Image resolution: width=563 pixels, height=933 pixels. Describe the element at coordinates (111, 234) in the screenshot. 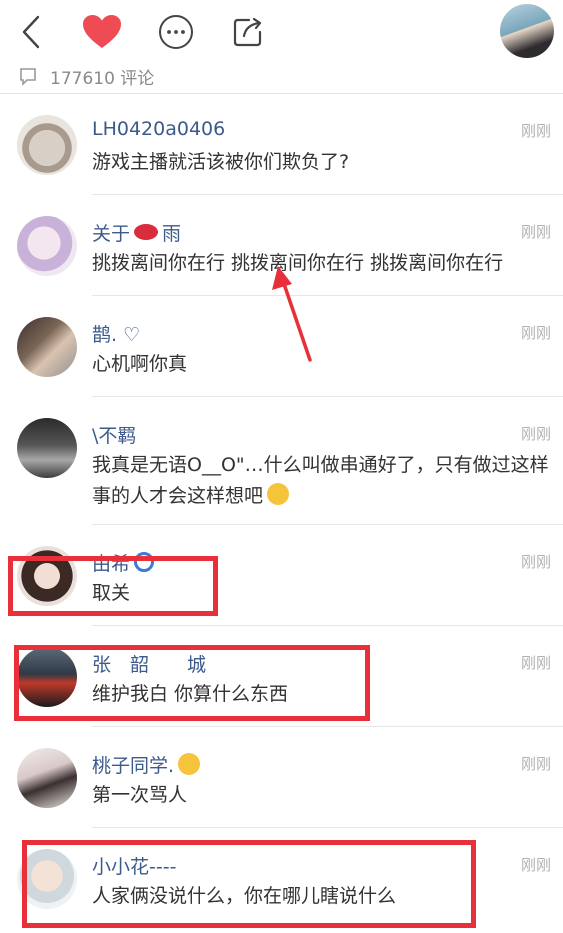

I see `author-name-prefix: 关于` at that location.